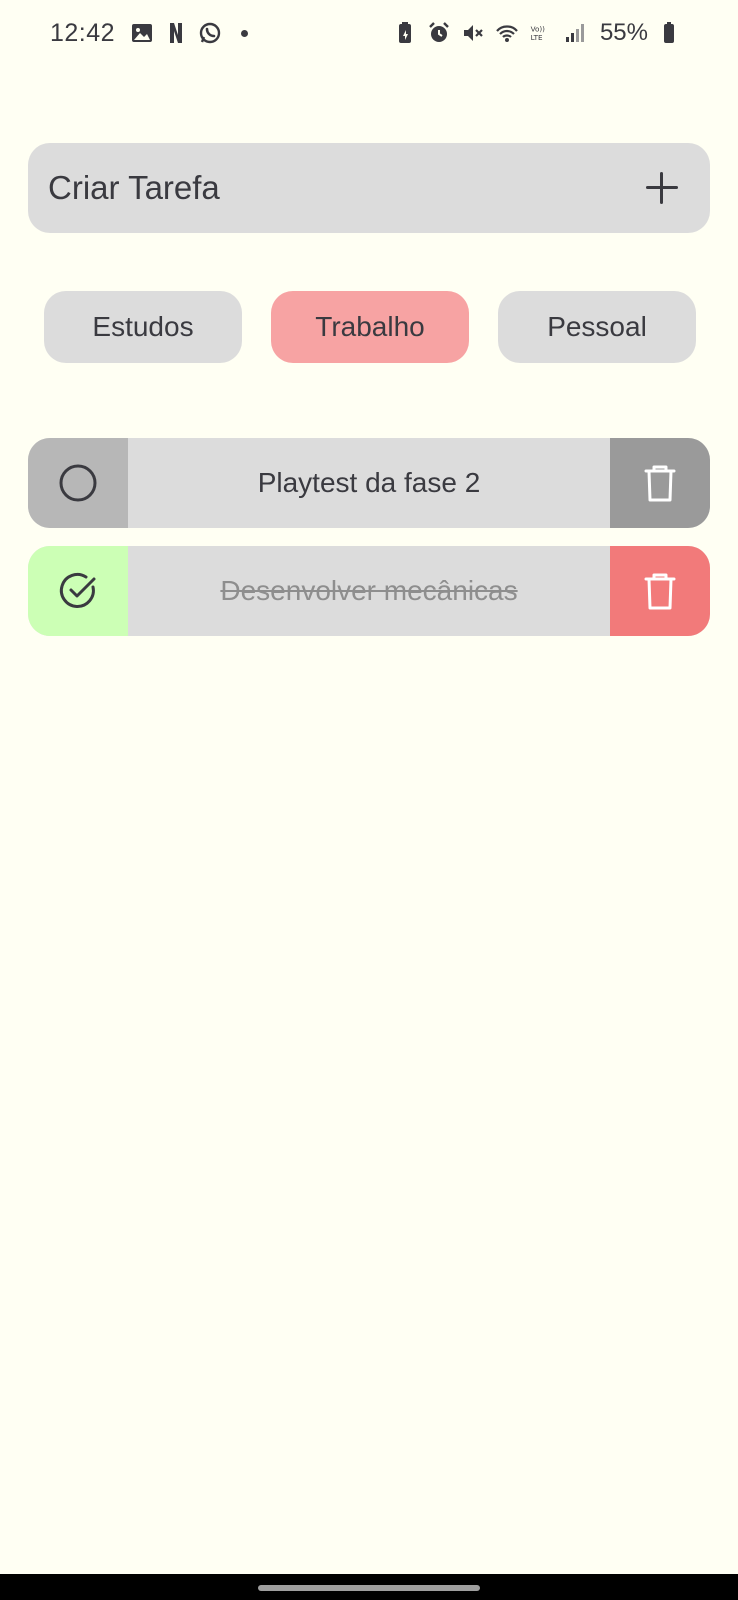 The height and width of the screenshot is (1600, 738). I want to click on alarm-icon, so click(439, 33).